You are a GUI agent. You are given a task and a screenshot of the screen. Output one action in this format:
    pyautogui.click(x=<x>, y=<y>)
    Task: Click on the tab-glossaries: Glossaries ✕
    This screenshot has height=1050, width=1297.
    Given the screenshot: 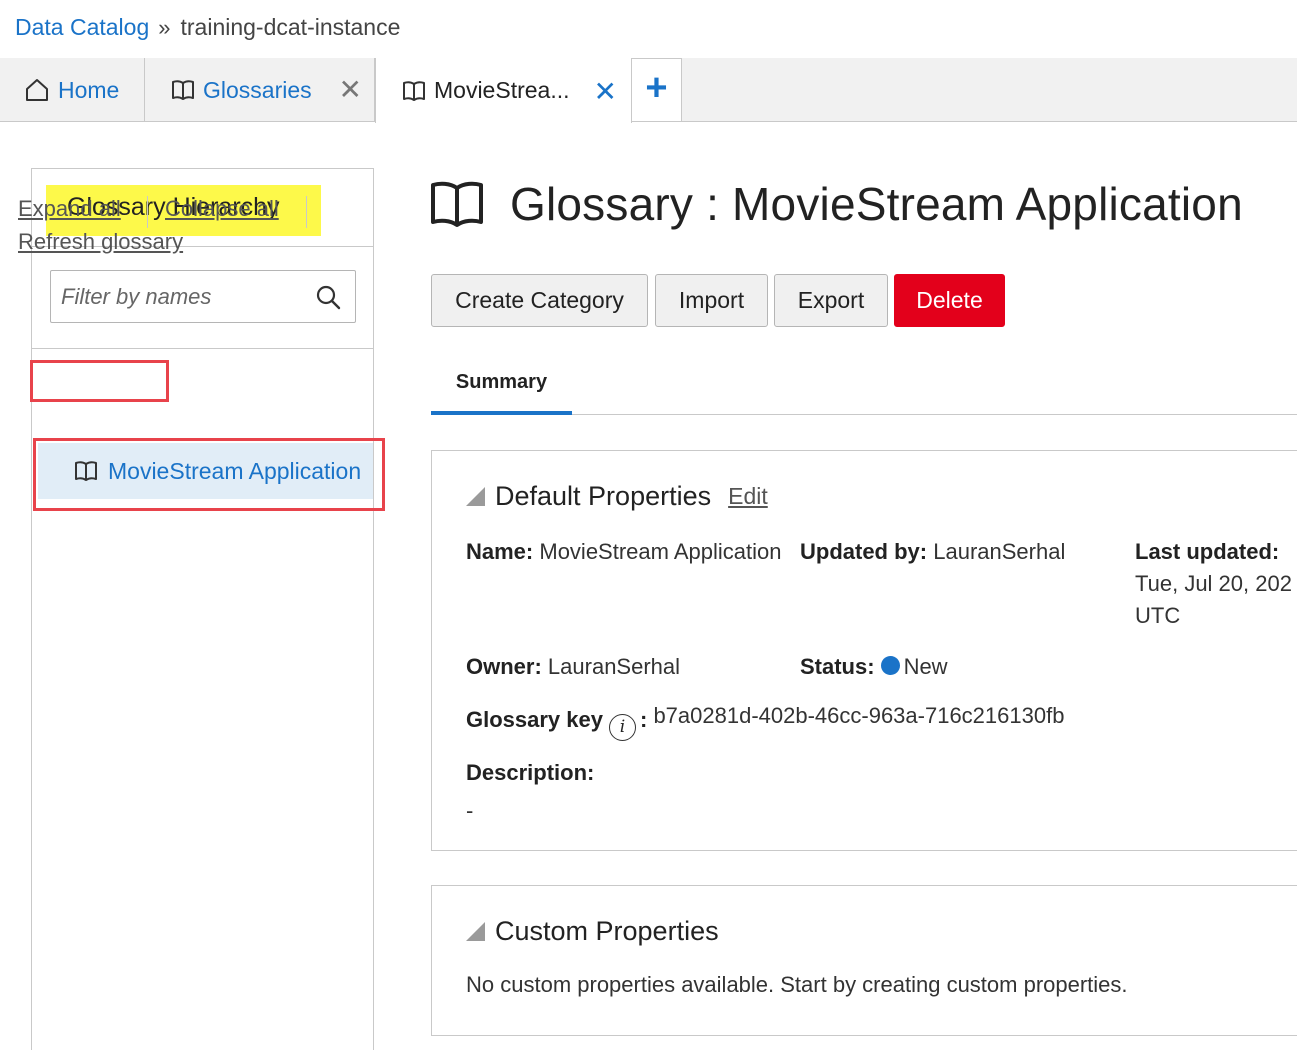 What is the action you would take?
    pyautogui.click(x=260, y=90)
    